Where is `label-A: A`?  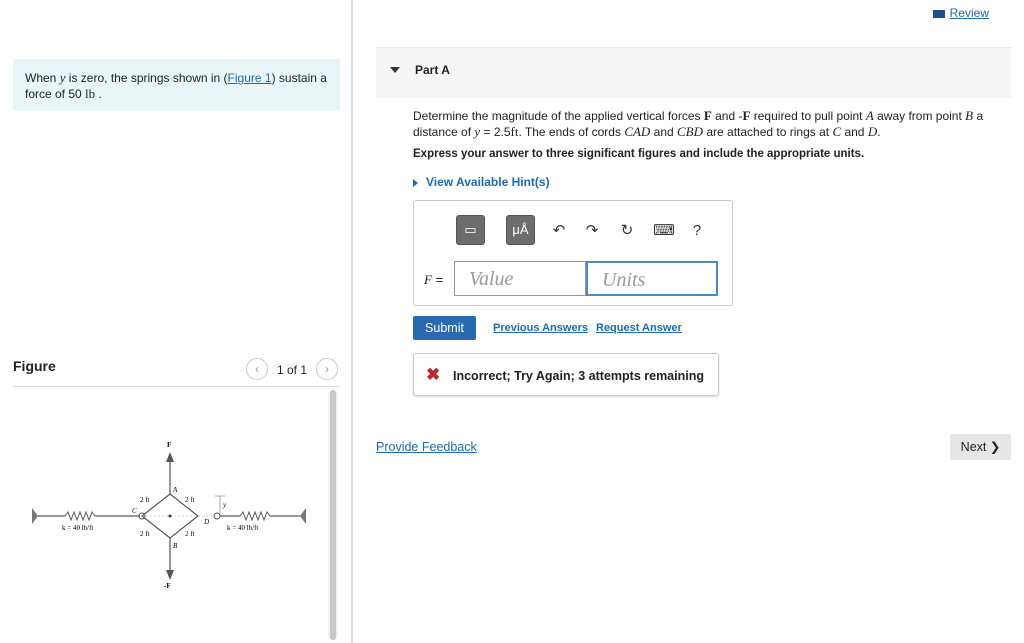 label-A: A is located at coordinates (175, 490).